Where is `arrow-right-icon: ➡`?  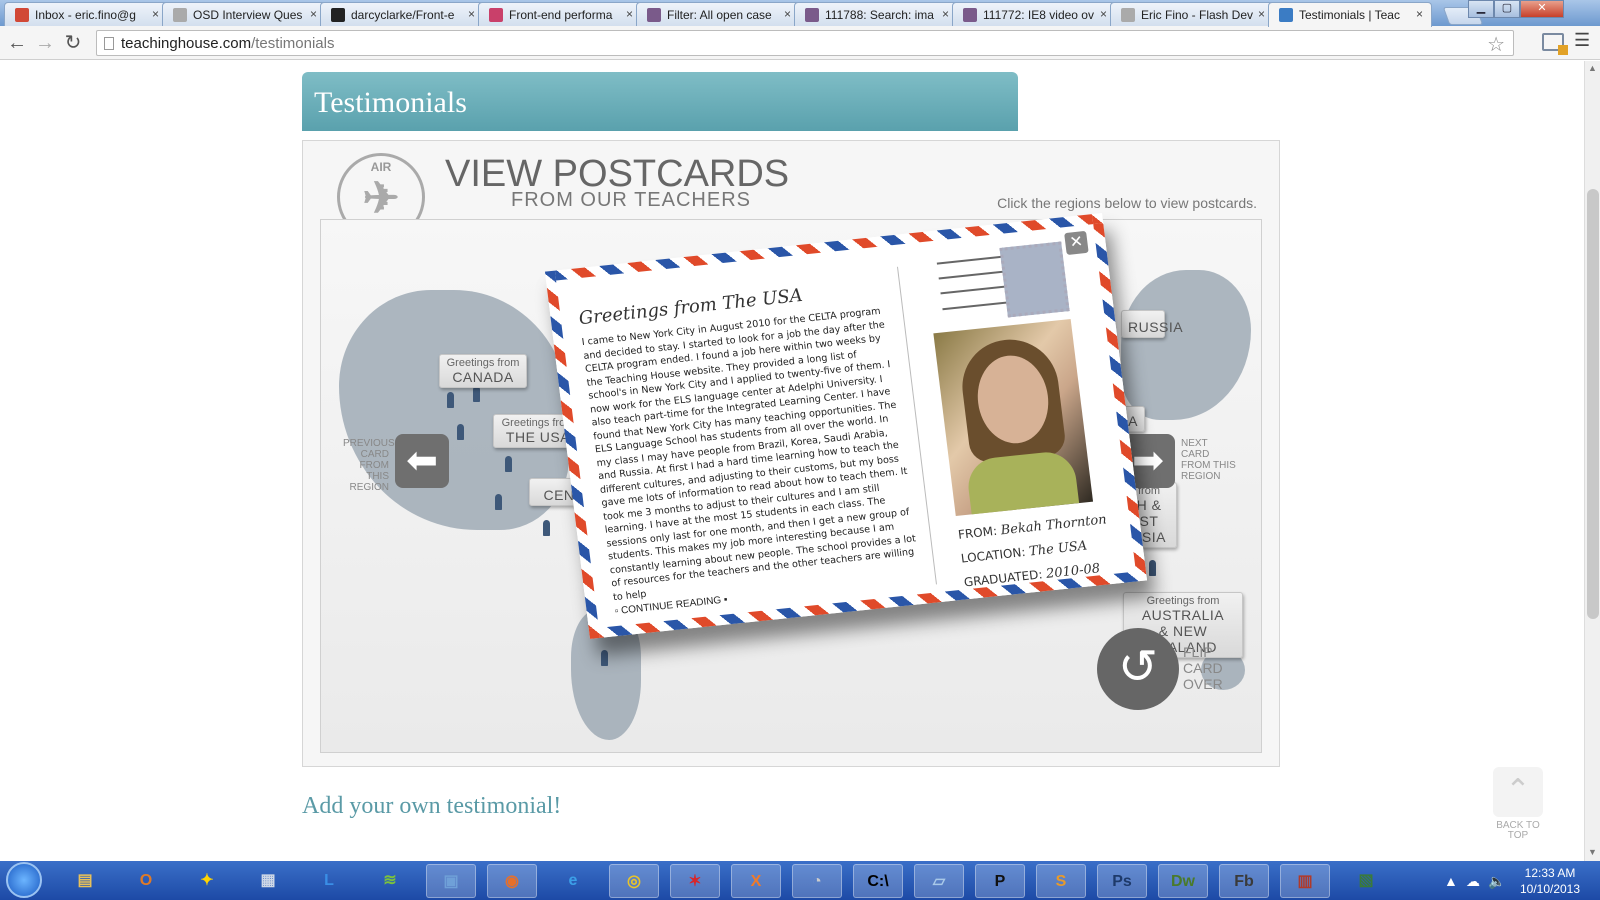 arrow-right-icon: ➡ is located at coordinates (1148, 461).